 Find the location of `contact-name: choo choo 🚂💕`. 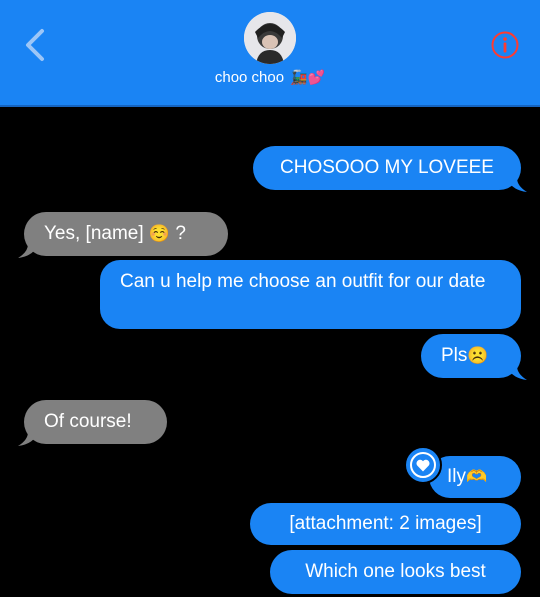

contact-name: choo choo 🚂💕 is located at coordinates (270, 77).